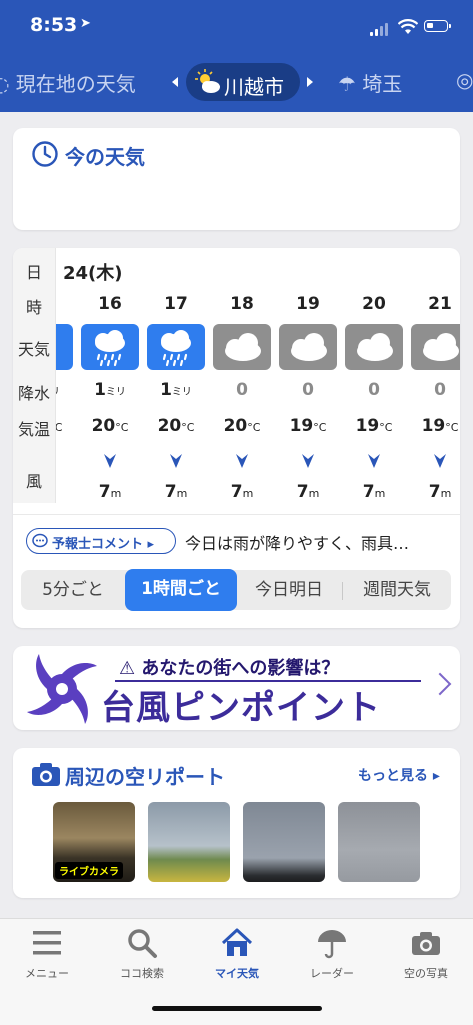 The height and width of the screenshot is (1025, 473). Describe the element at coordinates (142, 973) in the screenshot. I see `tab-search-label: ココ検索` at that location.